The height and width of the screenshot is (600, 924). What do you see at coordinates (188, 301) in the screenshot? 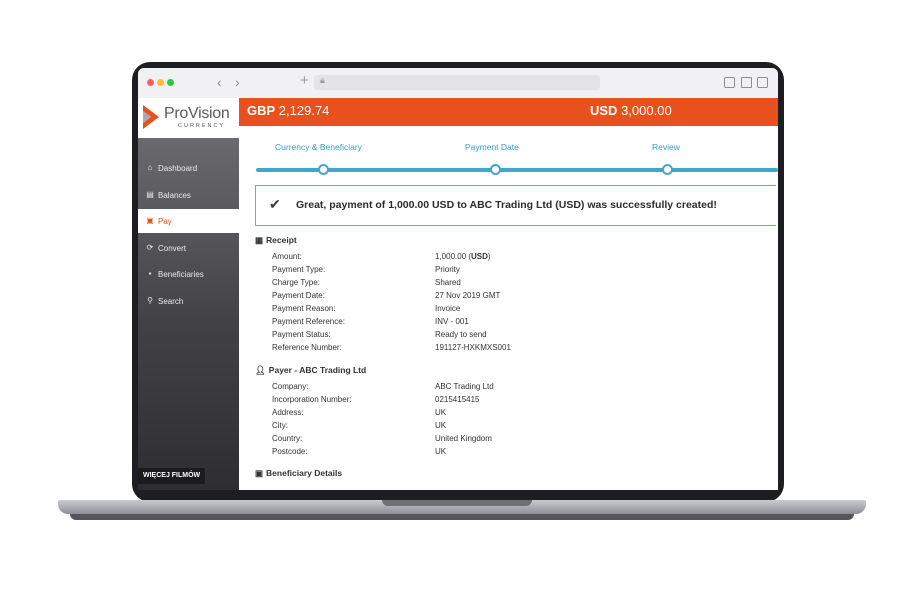
I see `sidebar-item-search: ⚲ Search` at bounding box center [188, 301].